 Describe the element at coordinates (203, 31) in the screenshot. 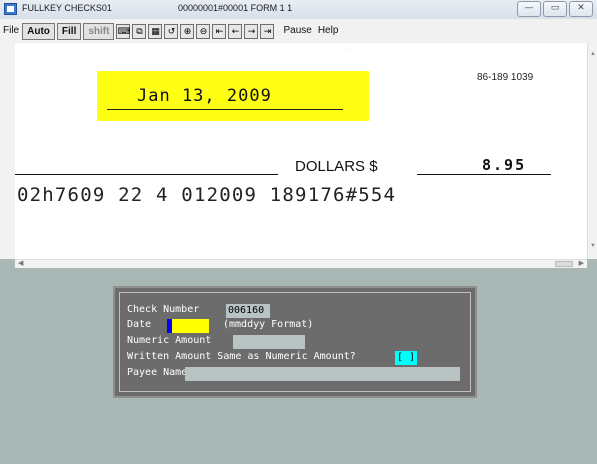

I see `zoom-out-icon: ⊖` at that location.